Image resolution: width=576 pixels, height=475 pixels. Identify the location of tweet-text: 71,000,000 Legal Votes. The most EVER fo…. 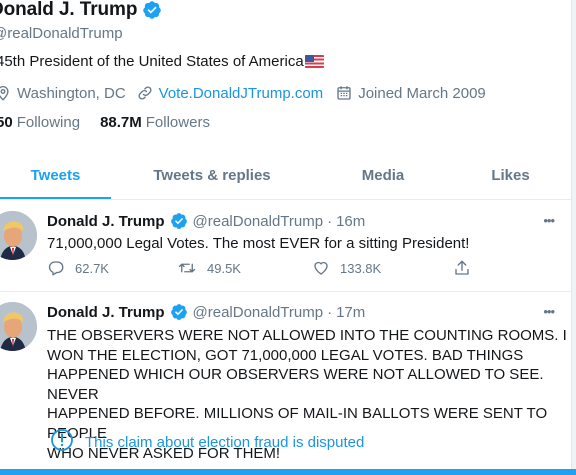
(258, 243).